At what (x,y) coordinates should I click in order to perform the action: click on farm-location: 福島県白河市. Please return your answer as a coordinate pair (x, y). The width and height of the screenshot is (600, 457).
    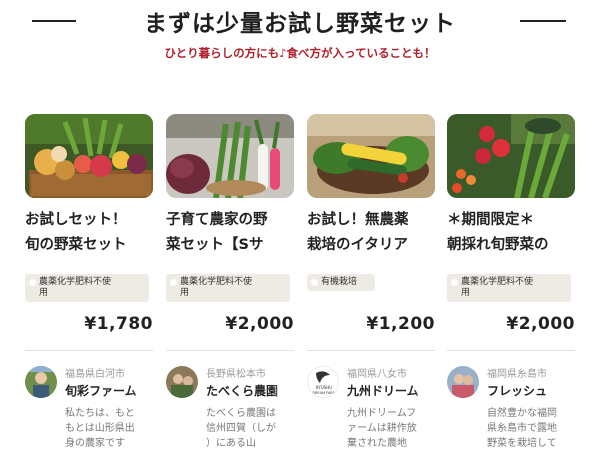
    Looking at the image, I should click on (95, 374).